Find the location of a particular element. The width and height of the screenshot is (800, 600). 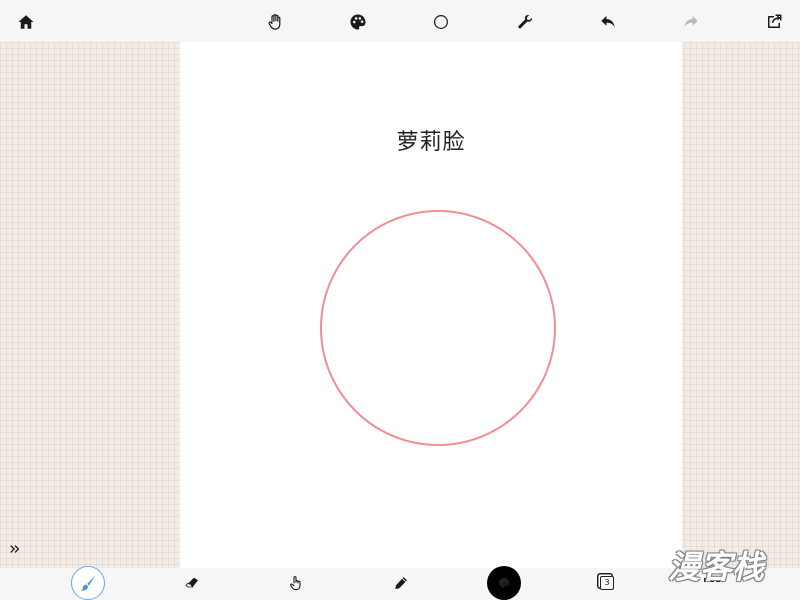

canvas-title-text: 萝莉脸 is located at coordinates (431, 142).